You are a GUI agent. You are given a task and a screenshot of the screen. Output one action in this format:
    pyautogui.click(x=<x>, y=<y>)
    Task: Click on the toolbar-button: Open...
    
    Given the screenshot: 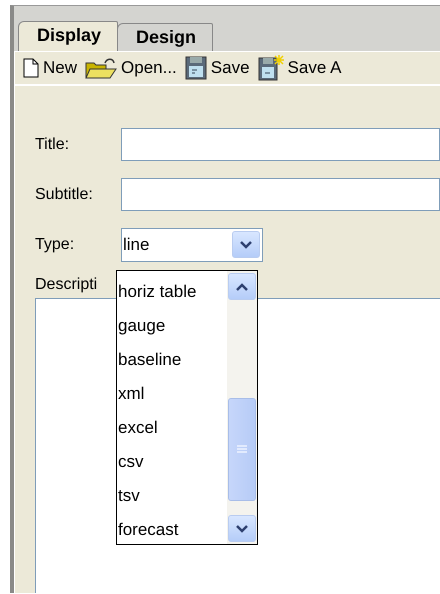 What is the action you would take?
    pyautogui.click(x=131, y=68)
    